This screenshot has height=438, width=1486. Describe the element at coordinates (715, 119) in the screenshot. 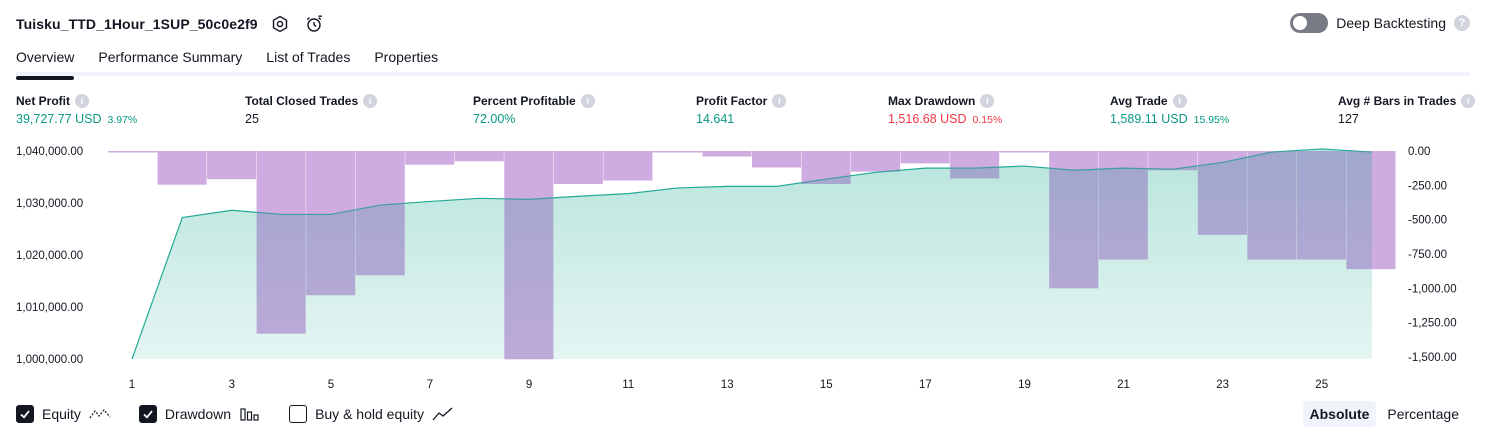

I see `metric-value: 14.641` at that location.